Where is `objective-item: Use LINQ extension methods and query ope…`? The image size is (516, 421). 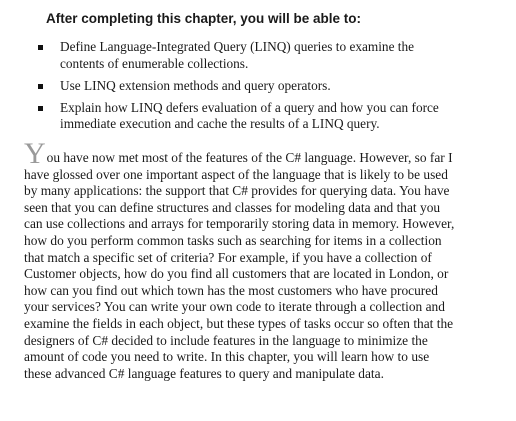 objective-item: Use LINQ extension methods and query ope… is located at coordinates (258, 86).